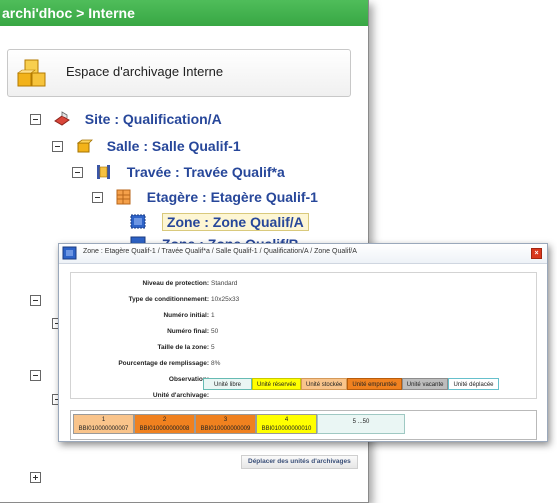 The height and width of the screenshot is (503, 557). Describe the element at coordinates (103, 429) in the screenshot. I see `unit-code: BBI010000000007` at that location.